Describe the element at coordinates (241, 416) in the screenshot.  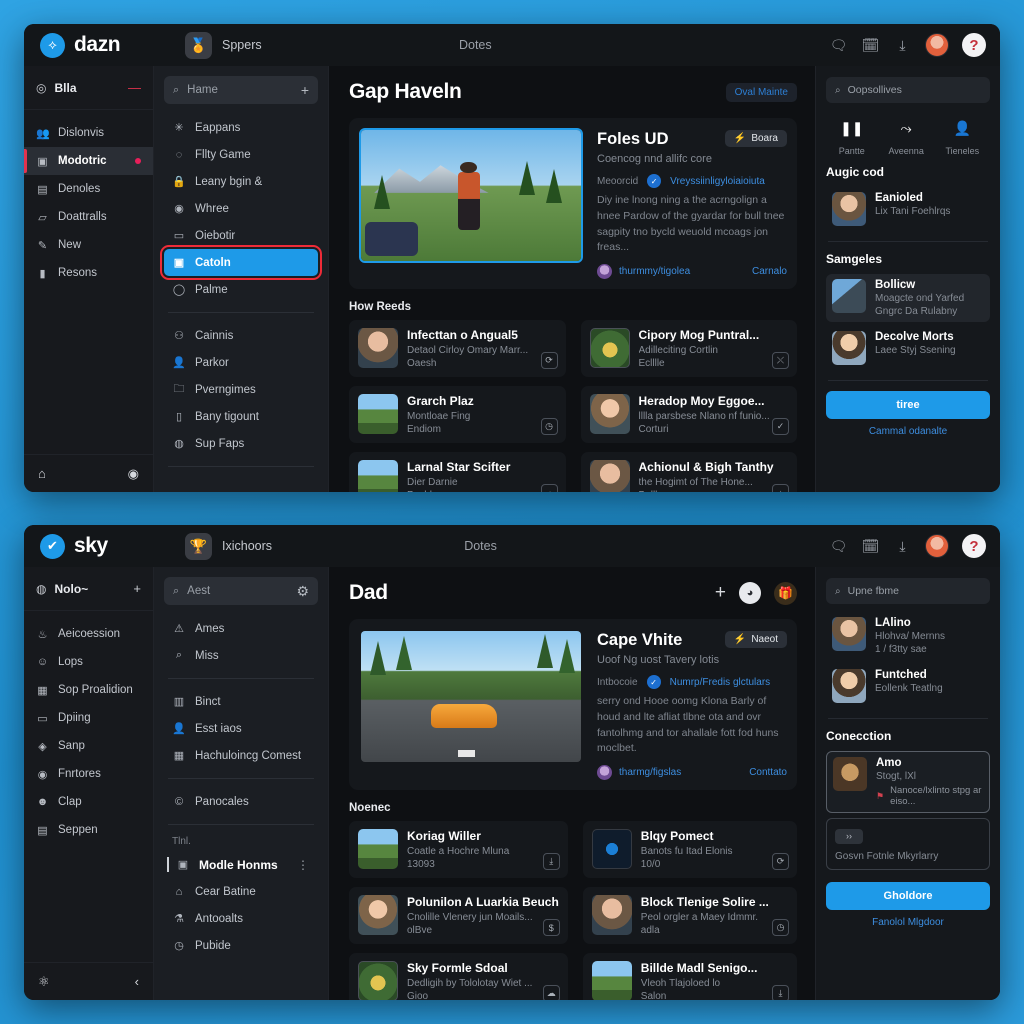
I see `nav-item-bany-tigount: ▯ Bany tigount` at that location.